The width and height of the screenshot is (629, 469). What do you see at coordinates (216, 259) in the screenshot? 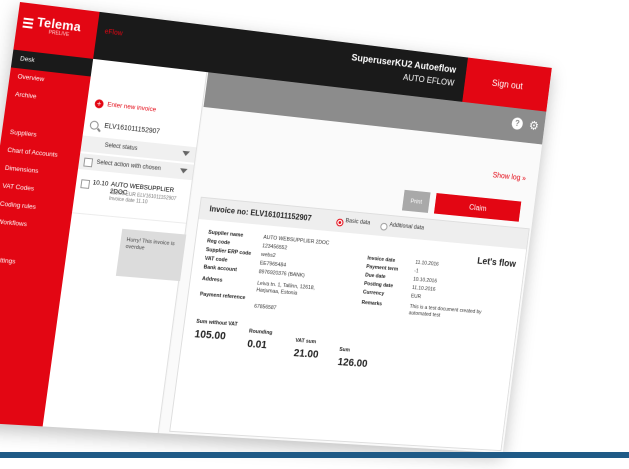
I see `vat-code-label: VAT code` at bounding box center [216, 259].